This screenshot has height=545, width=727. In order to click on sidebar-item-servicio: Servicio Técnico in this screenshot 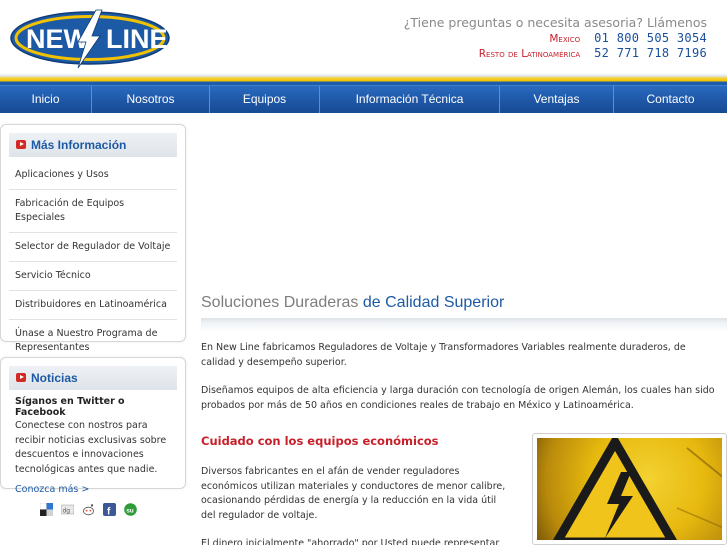, I will do `click(93, 276)`.